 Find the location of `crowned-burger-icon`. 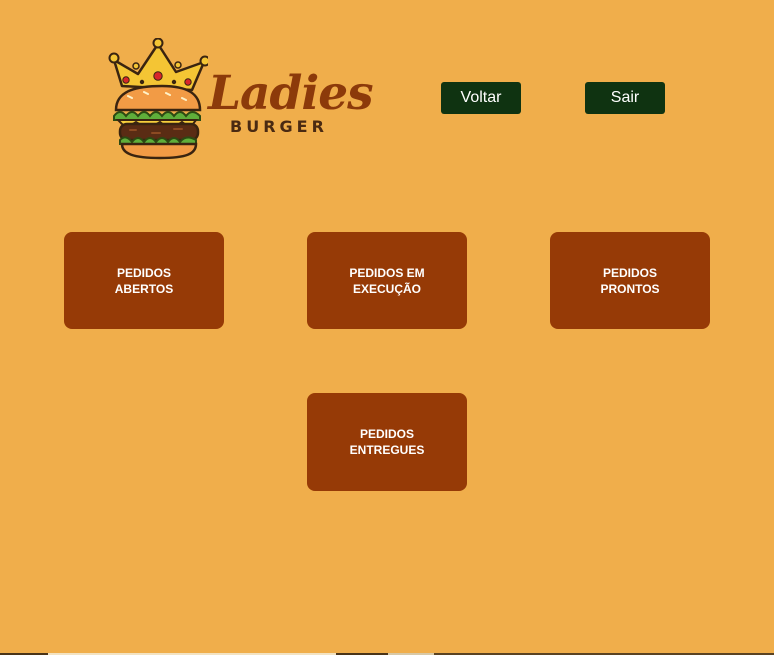

crowned-burger-icon is located at coordinates (158, 99).